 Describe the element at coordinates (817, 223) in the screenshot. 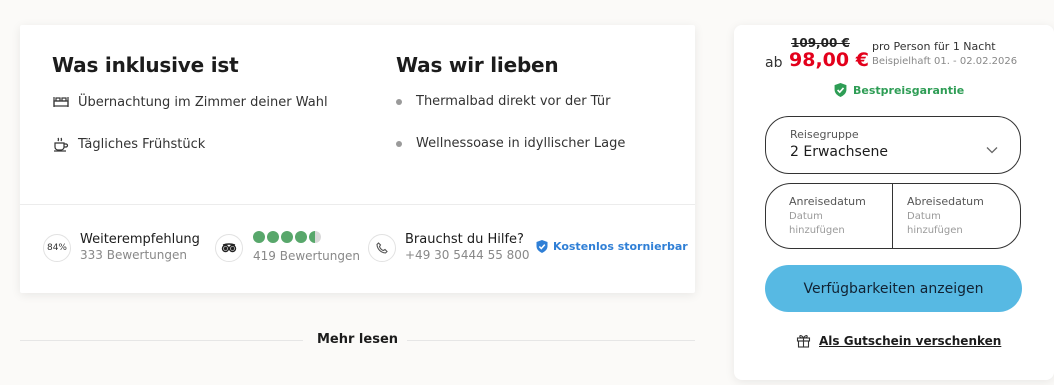

I see `arrival-placeholder: Datum hinzufügen` at that location.